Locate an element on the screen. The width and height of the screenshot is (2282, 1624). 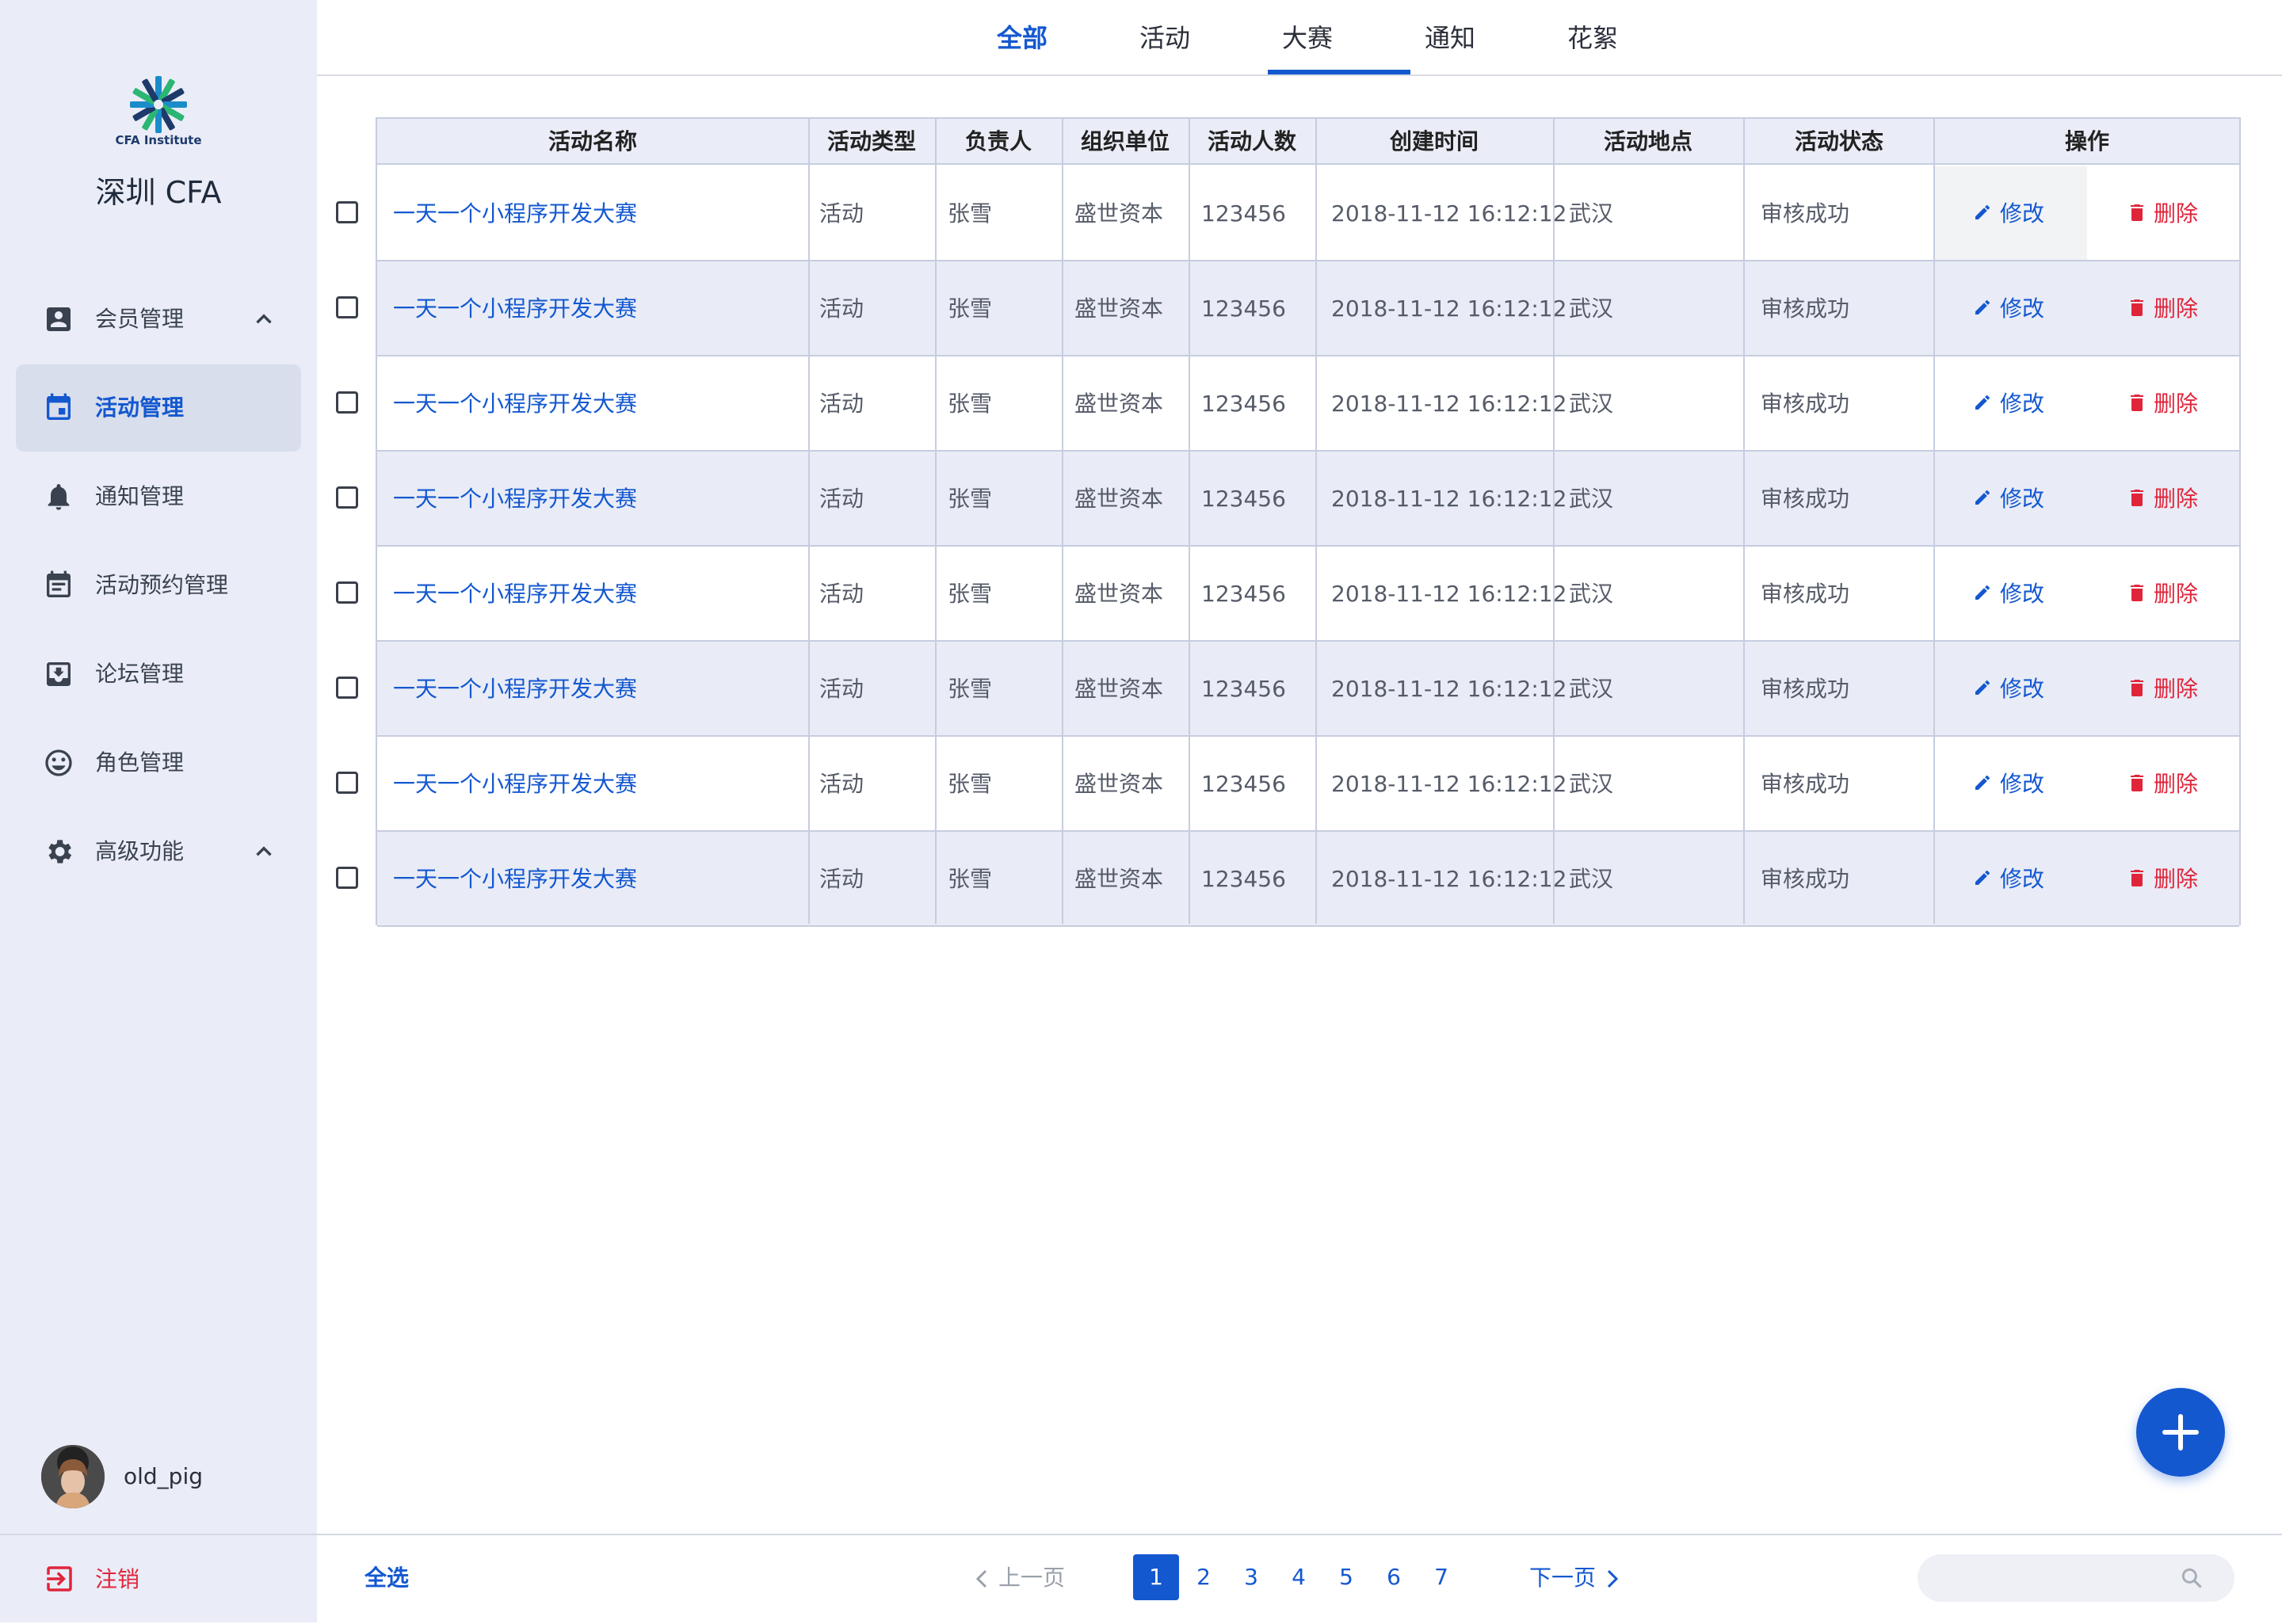
tab-notices: 通知 is located at coordinates (1450, 38).